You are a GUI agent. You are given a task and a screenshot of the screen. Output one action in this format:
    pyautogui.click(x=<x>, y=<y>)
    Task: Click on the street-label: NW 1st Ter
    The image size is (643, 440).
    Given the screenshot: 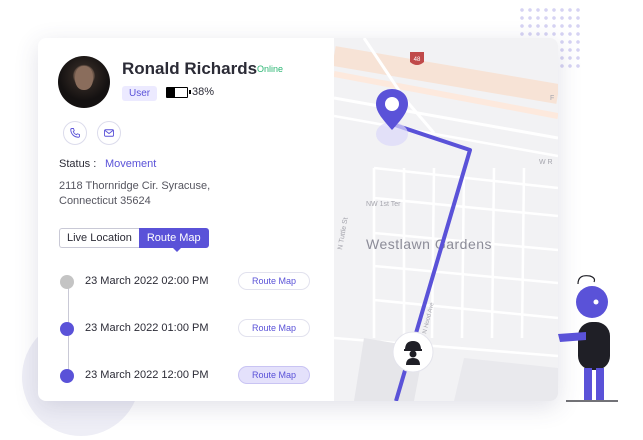 What is the action you would take?
    pyautogui.click(x=383, y=204)
    